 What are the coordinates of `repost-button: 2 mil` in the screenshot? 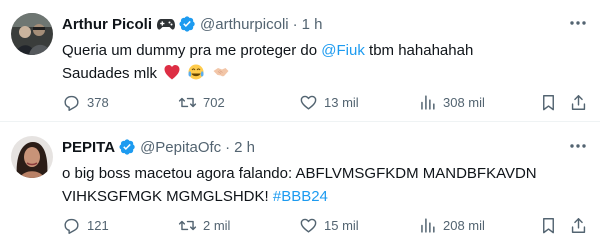 It's located at (204, 225).